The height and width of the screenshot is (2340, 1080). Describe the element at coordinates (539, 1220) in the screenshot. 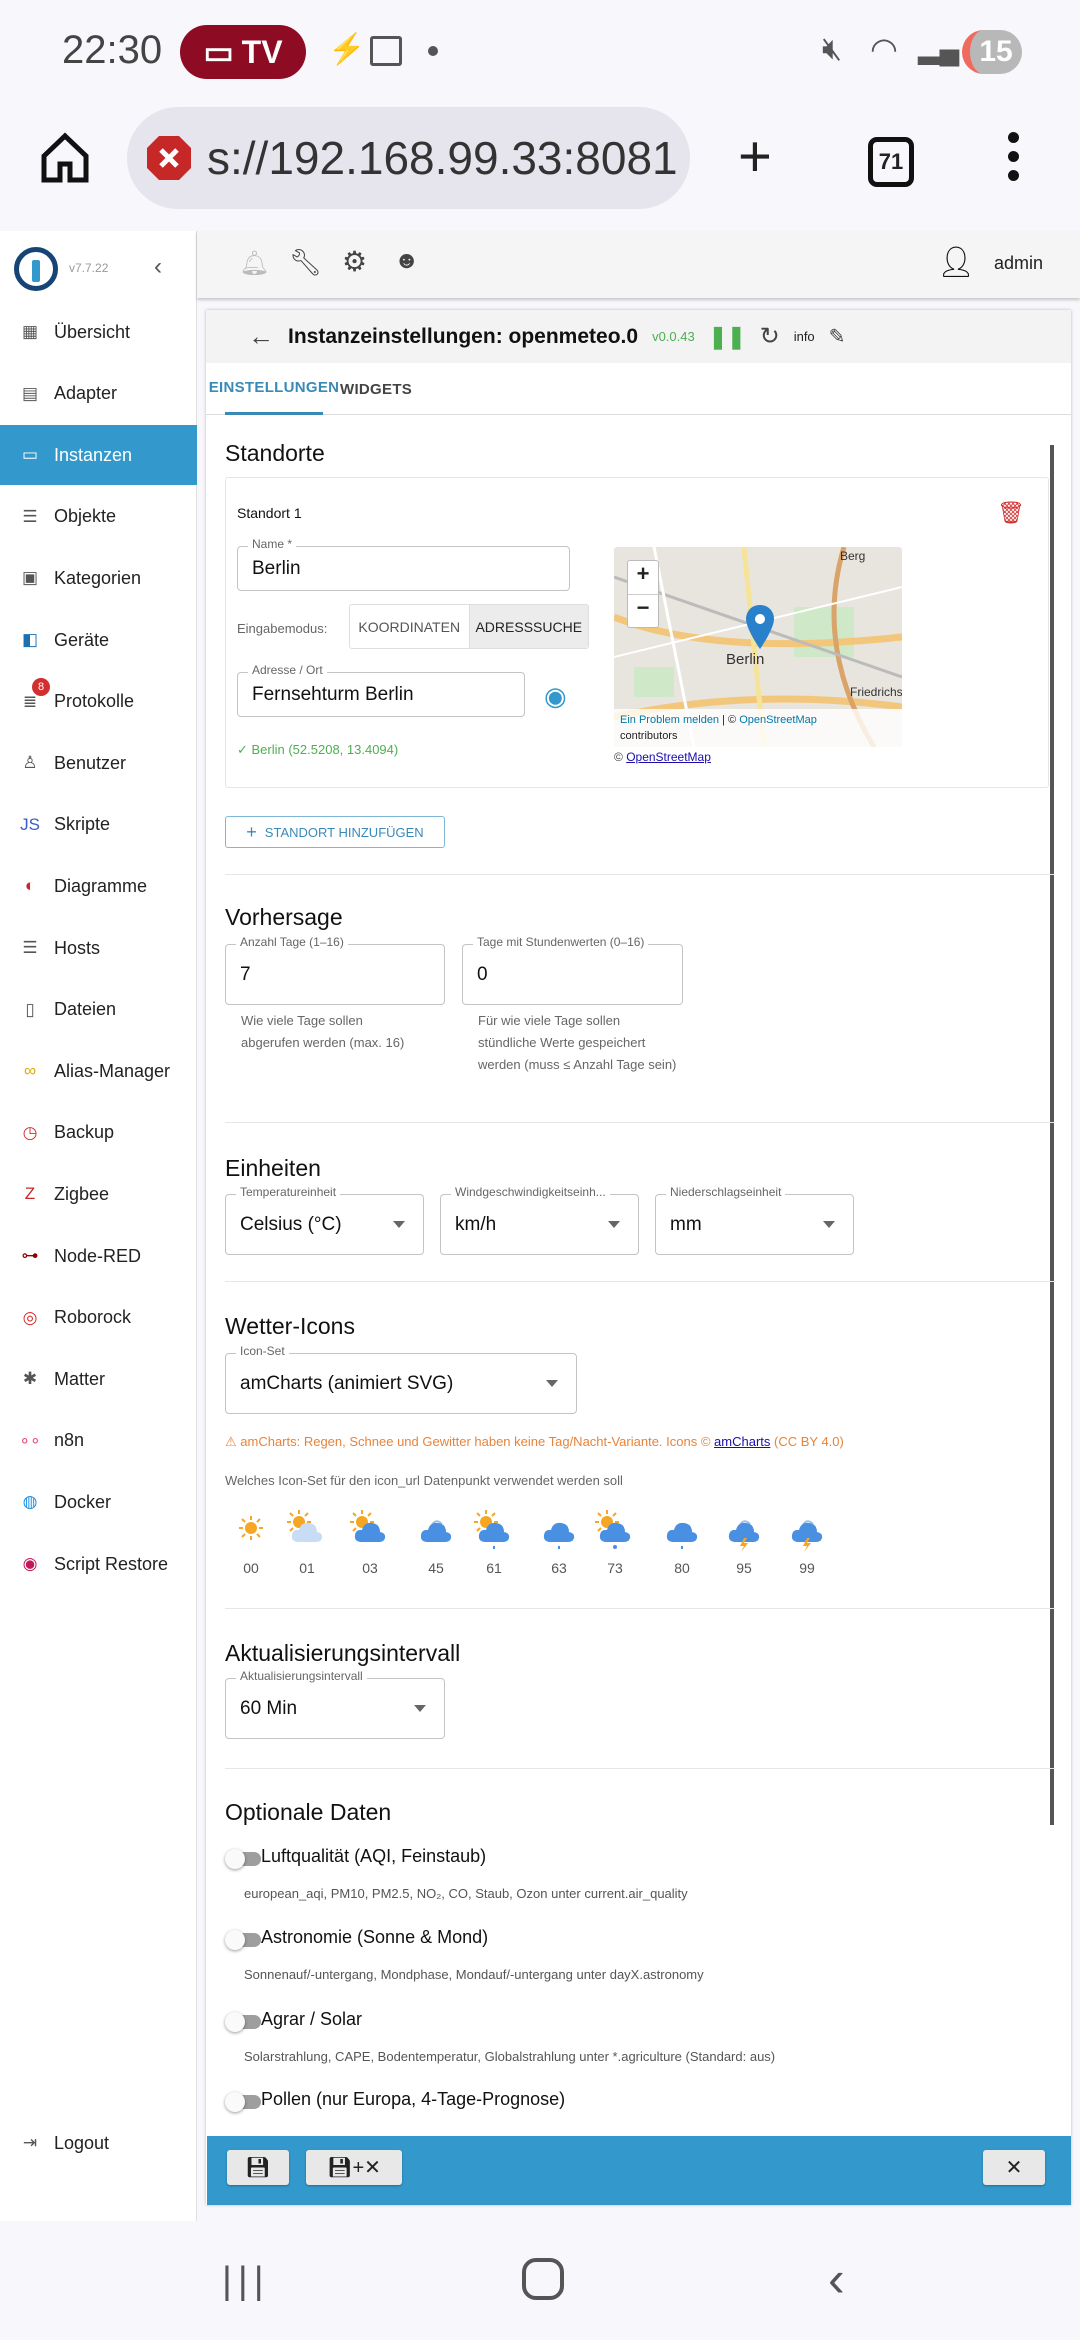

I see `wind-unit-select: Windgeschwindigkeitseinh... km/h` at that location.